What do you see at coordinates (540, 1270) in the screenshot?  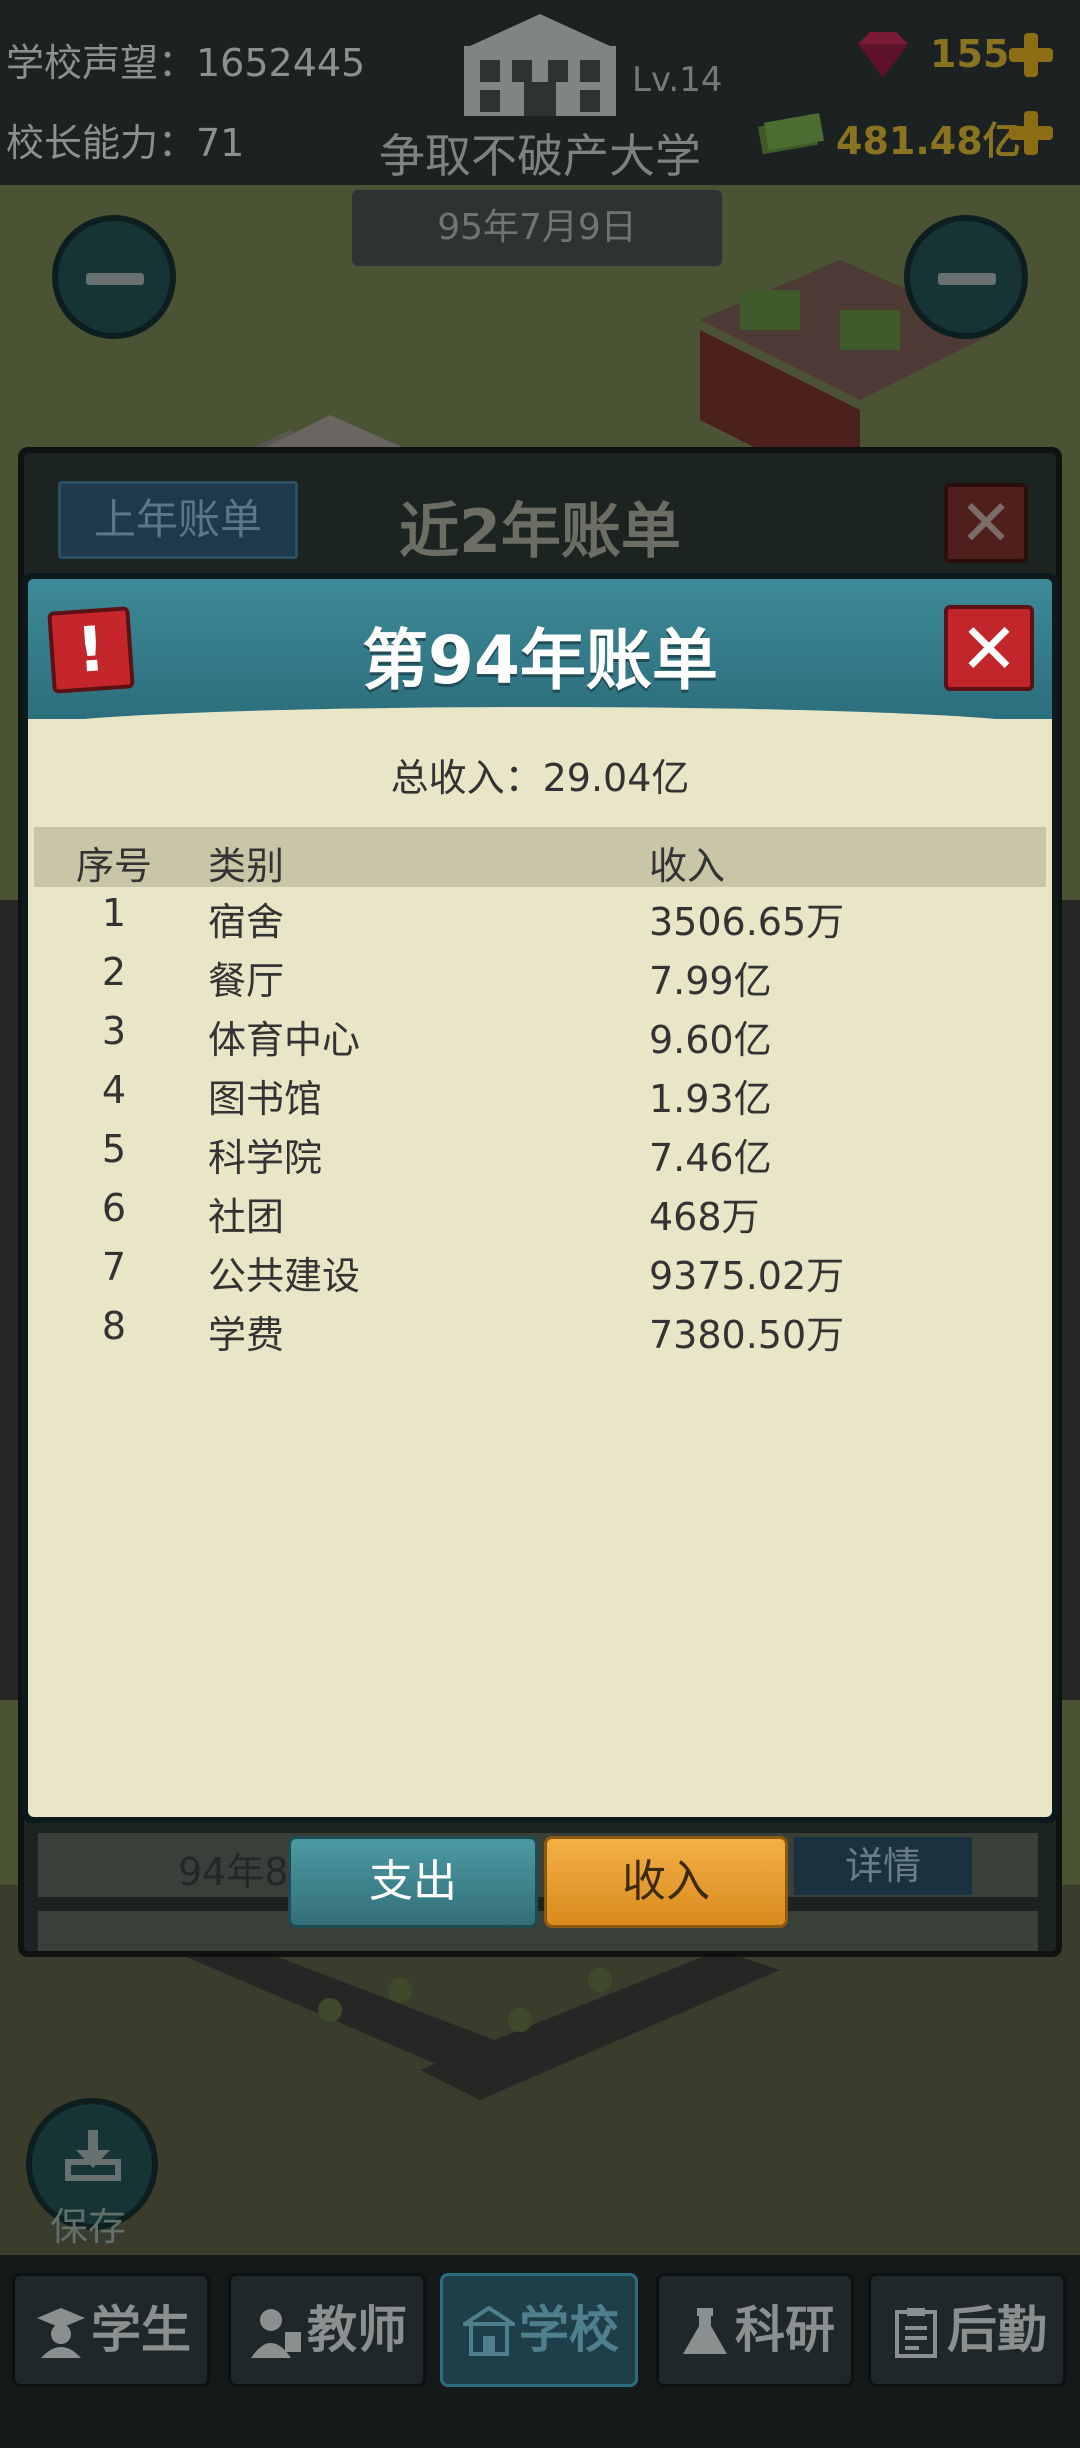 I see `table-row: 7 公共建设 9375.02万` at bounding box center [540, 1270].